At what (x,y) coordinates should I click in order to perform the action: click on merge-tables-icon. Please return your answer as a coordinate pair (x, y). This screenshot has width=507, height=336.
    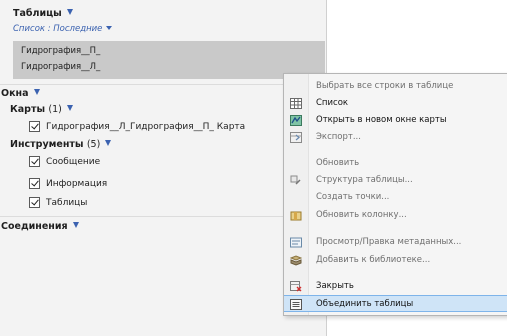
    Looking at the image, I should click on (296, 304).